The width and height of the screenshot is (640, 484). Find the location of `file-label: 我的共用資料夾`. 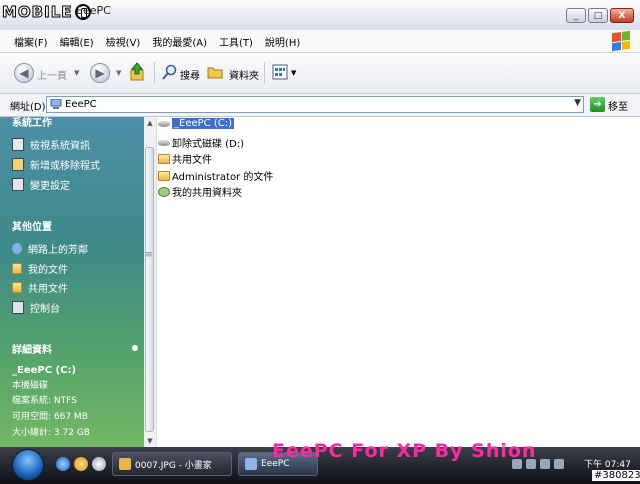

file-label: 我的共用資料夾 is located at coordinates (207, 193).